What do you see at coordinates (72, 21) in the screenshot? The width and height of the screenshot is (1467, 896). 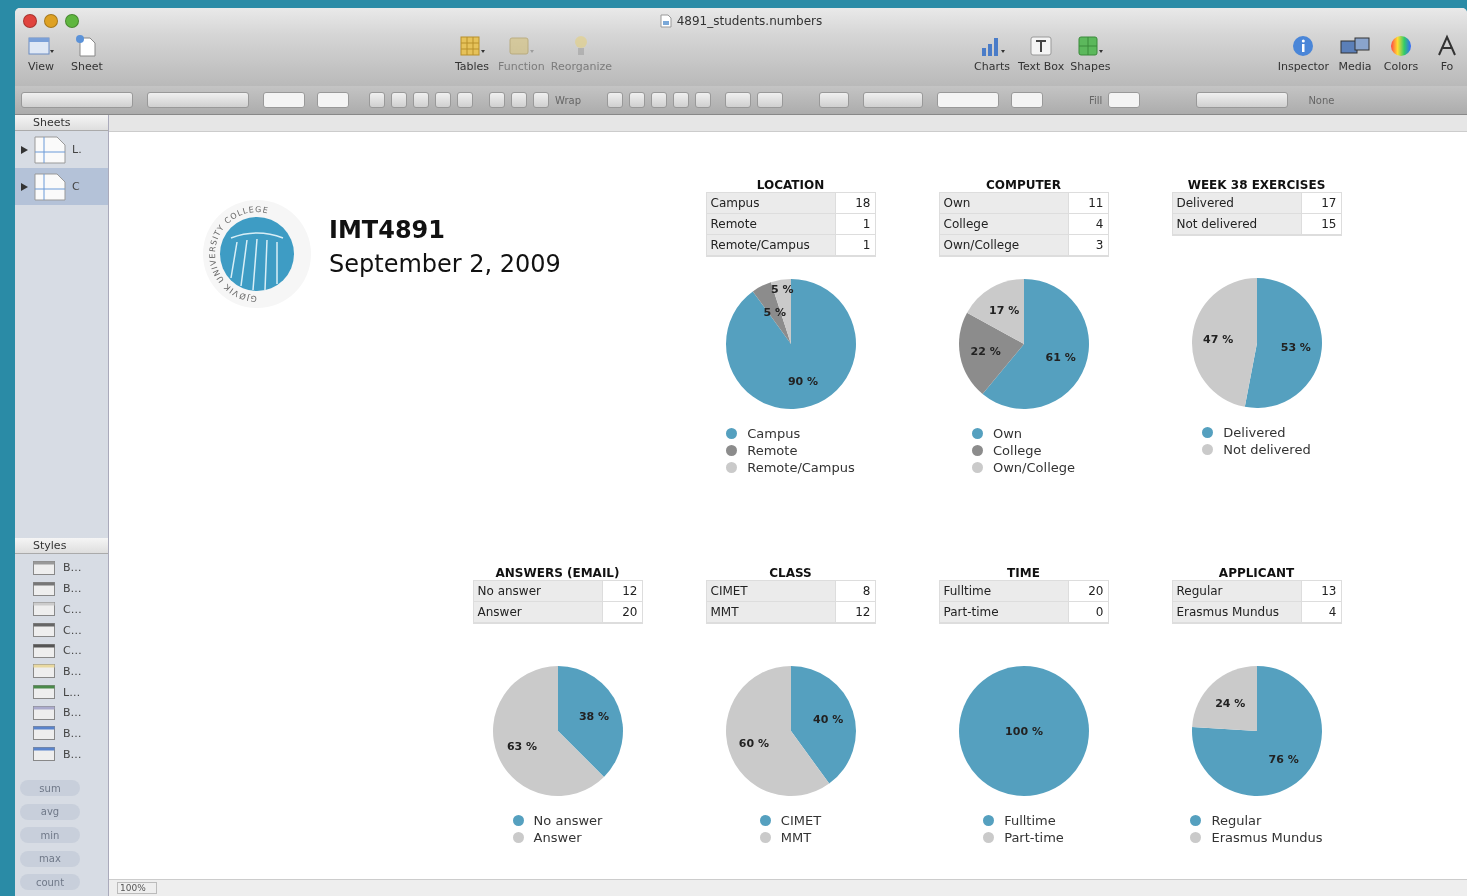 I see `zoom-button` at bounding box center [72, 21].